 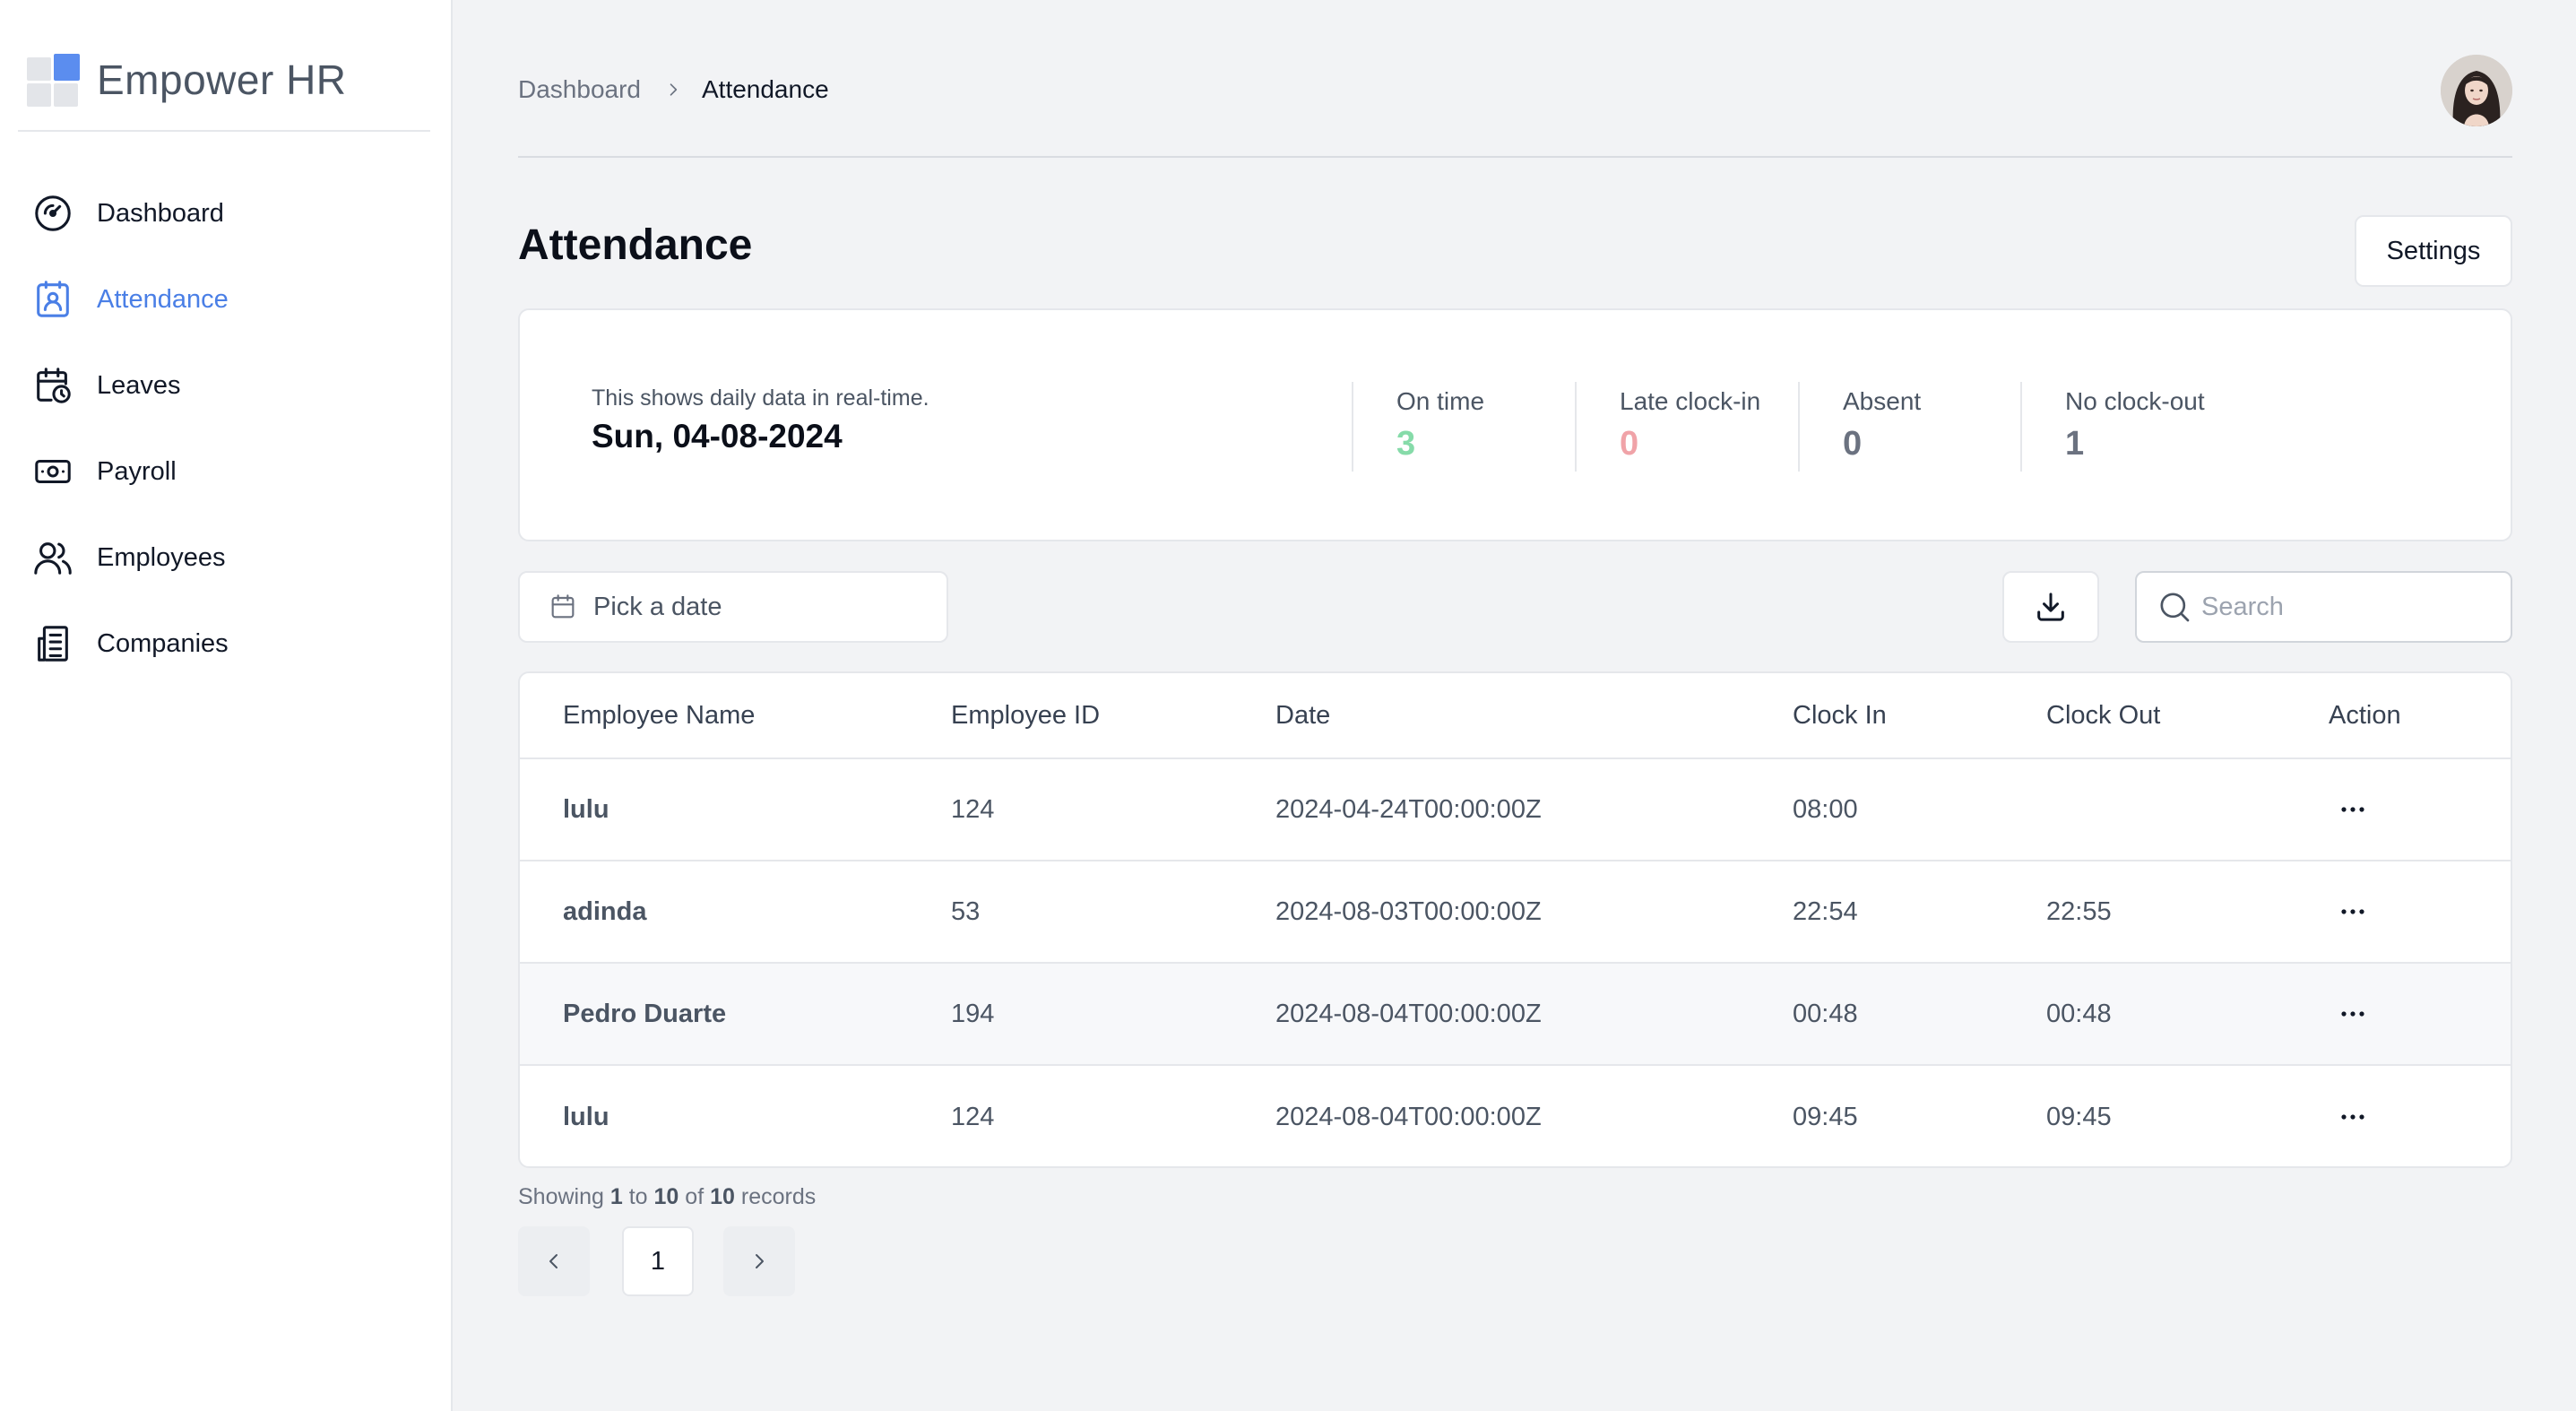 What do you see at coordinates (579, 89) in the screenshot?
I see `breadcrumb-dashboard-link: Dashboard` at bounding box center [579, 89].